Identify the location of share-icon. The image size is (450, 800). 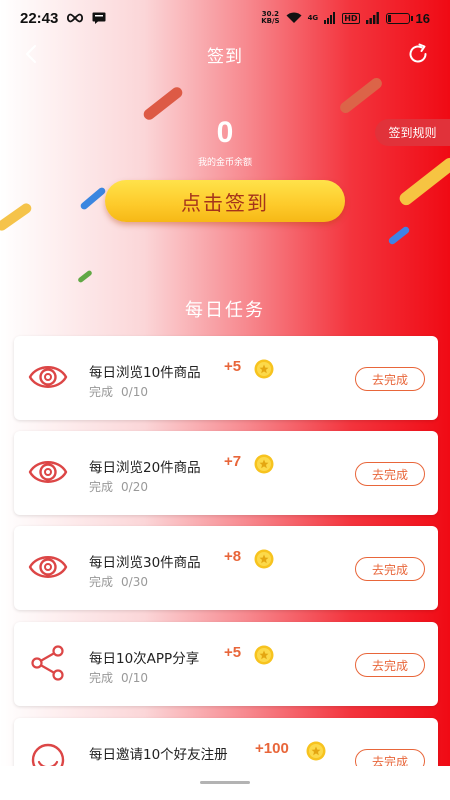
(47, 663).